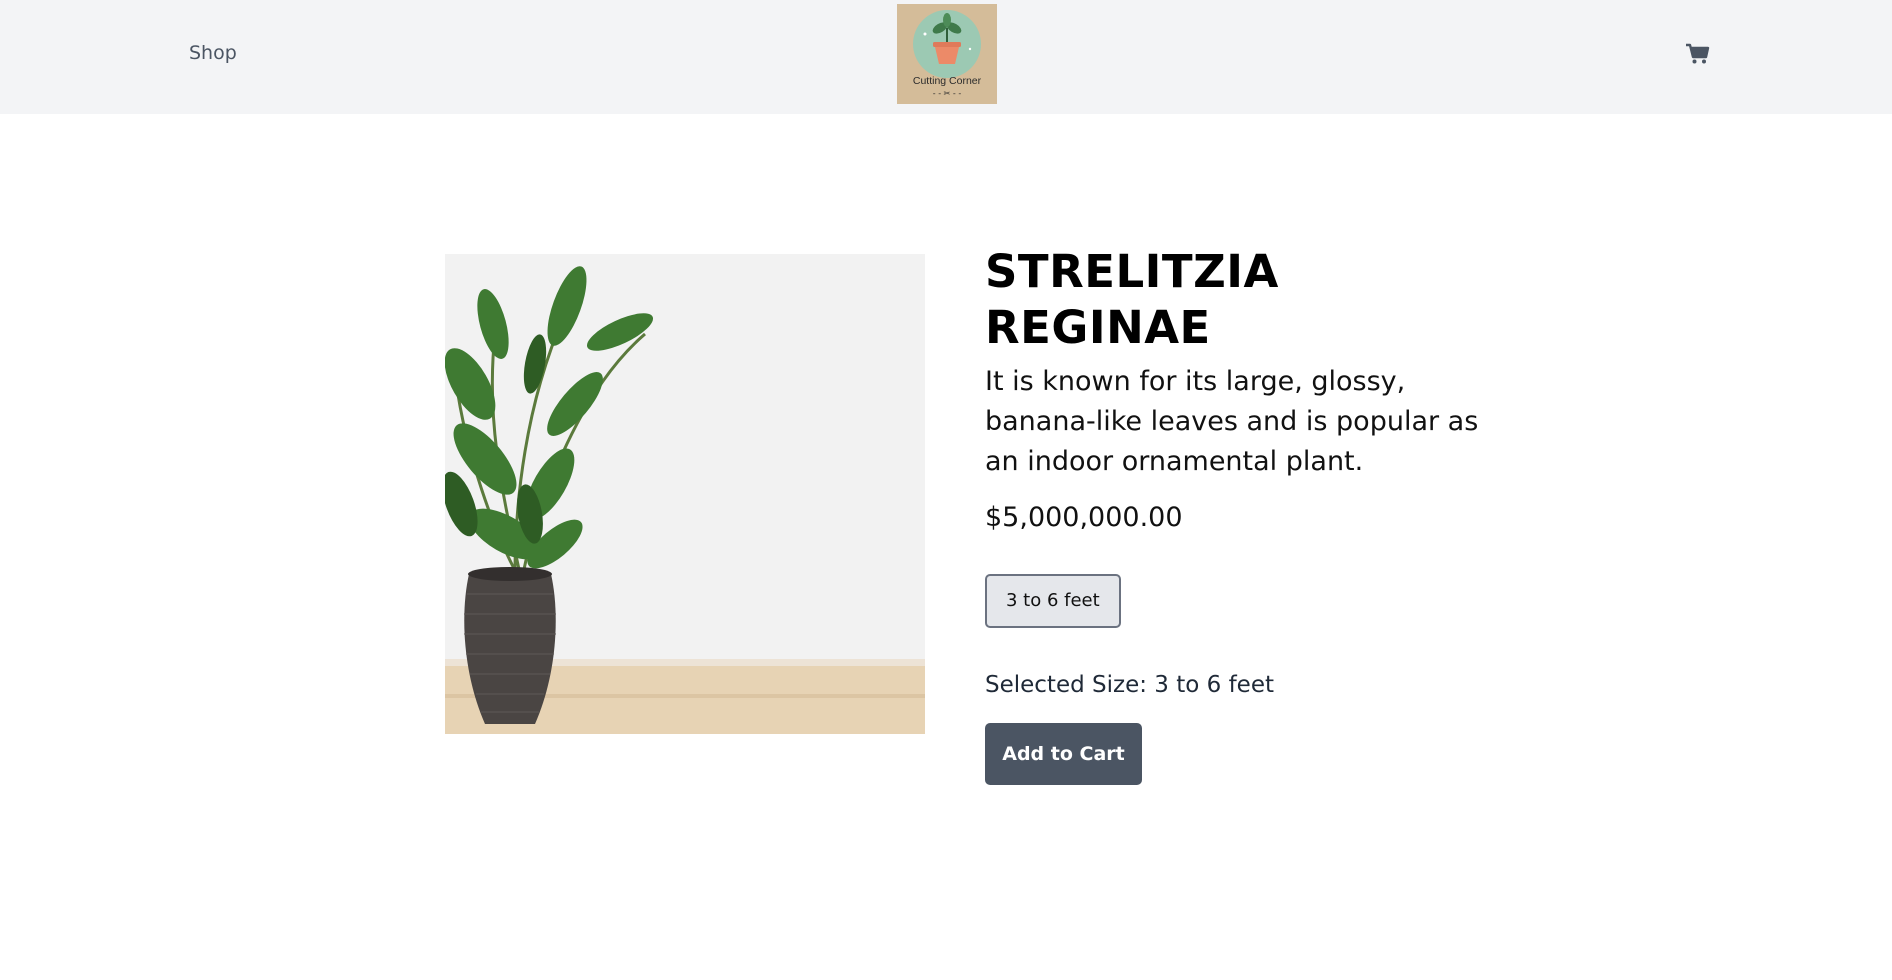  I want to click on shopping-cart-icon, so click(1697, 54).